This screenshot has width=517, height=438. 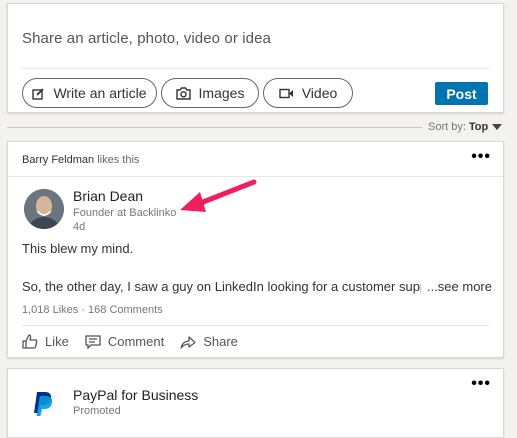 I want to click on author-name: Brian Dean, so click(x=108, y=196).